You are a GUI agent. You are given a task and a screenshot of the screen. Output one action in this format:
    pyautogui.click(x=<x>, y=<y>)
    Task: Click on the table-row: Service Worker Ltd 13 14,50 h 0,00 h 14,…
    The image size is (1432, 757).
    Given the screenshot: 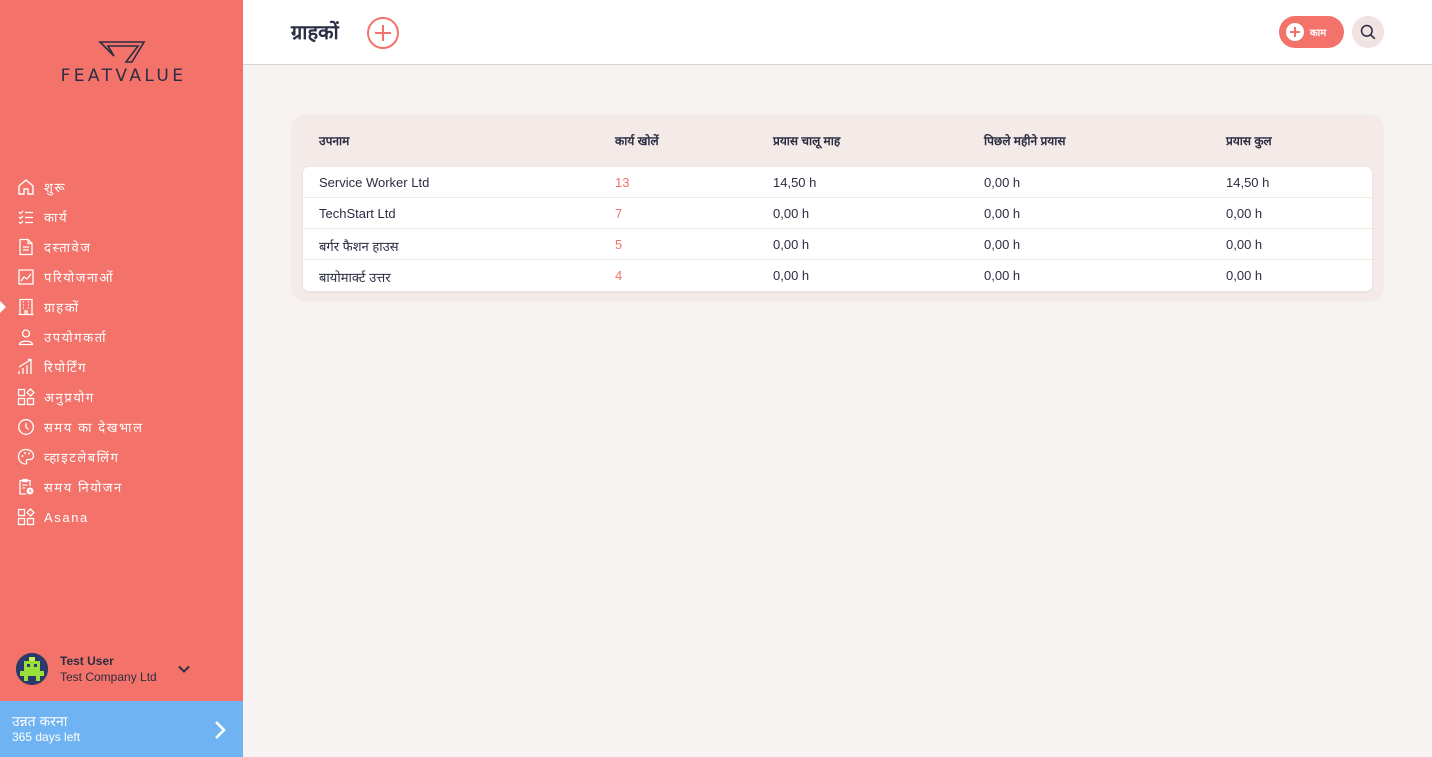 What is the action you would take?
    pyautogui.click(x=837, y=182)
    